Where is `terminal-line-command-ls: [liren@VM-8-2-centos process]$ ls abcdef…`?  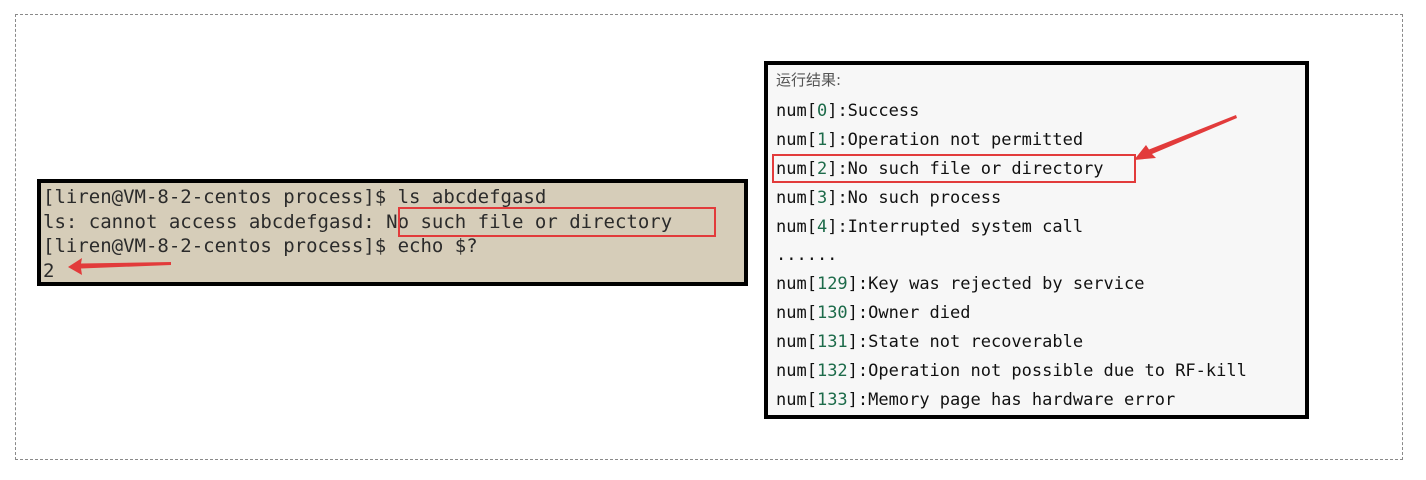 terminal-line-command-ls: [liren@VM-8-2-centos process]$ ls abcdef… is located at coordinates (295, 197).